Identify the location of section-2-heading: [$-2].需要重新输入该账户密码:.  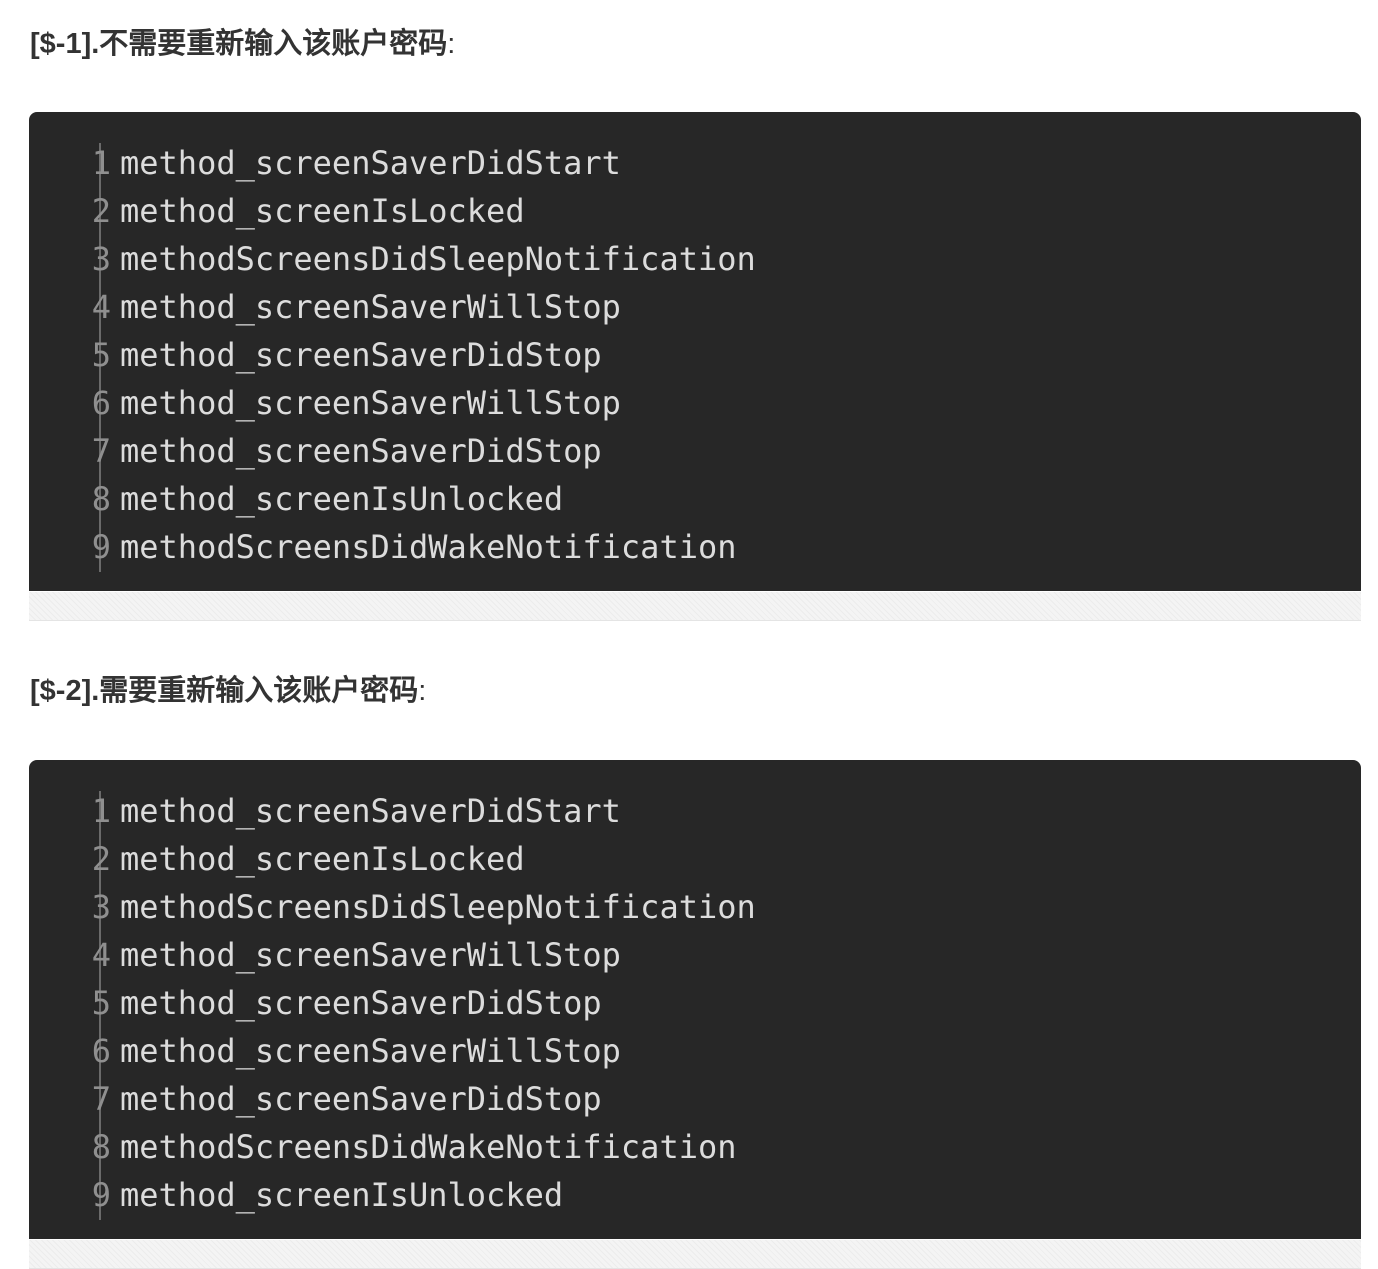
(228, 691).